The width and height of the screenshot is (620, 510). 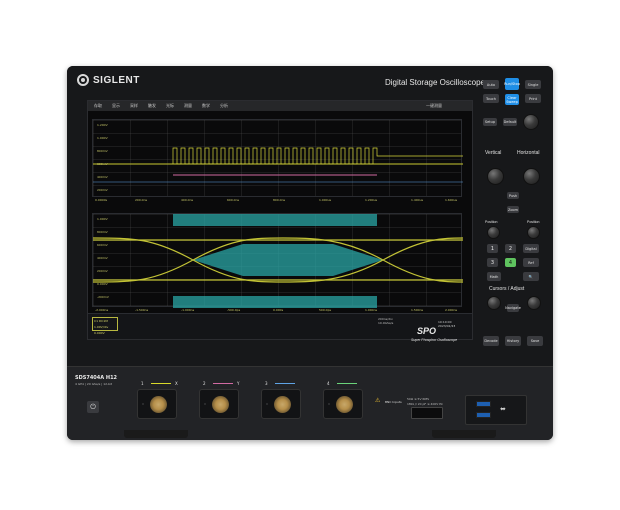 I want to click on timebase-info: 200ns/div 10.0GSa/s, so click(x=385, y=321).